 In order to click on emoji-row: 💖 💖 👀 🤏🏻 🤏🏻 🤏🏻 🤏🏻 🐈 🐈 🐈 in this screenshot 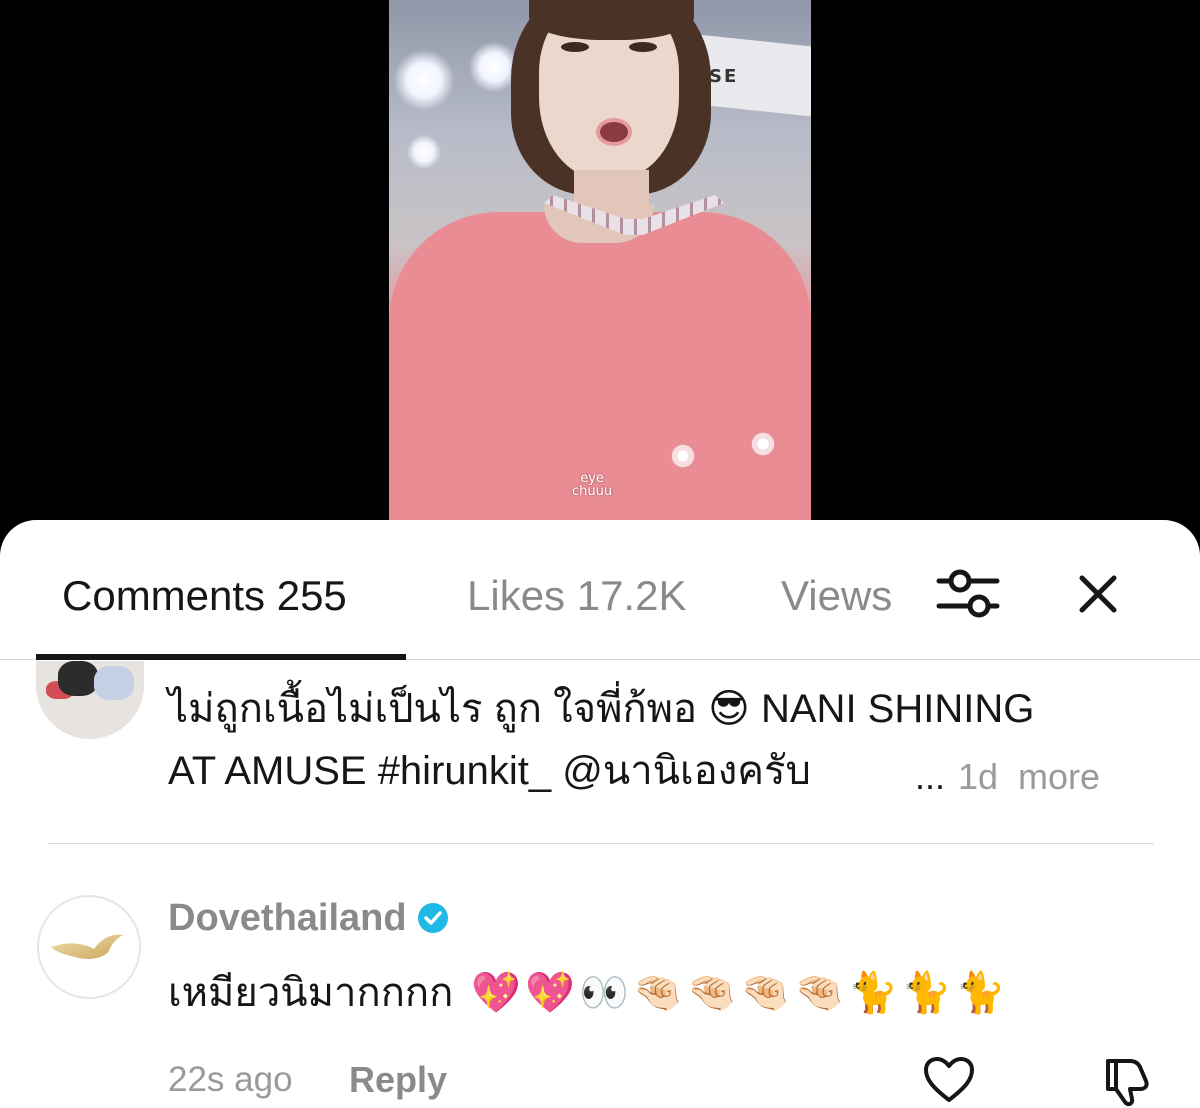, I will do `click(740, 993)`.